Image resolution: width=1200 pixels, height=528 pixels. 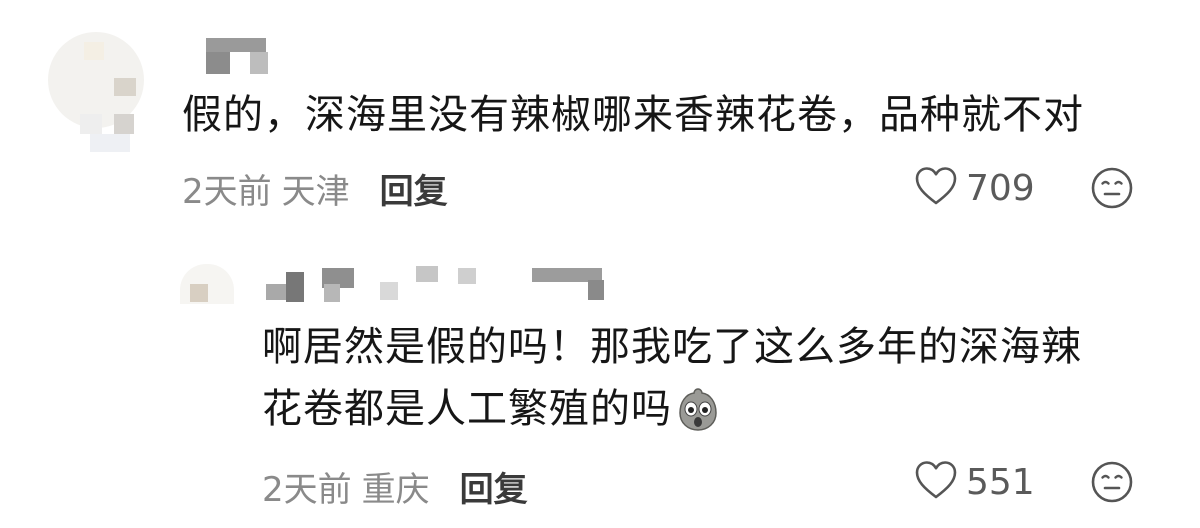 What do you see at coordinates (395, 490) in the screenshot?
I see `comment-location: 重庆` at bounding box center [395, 490].